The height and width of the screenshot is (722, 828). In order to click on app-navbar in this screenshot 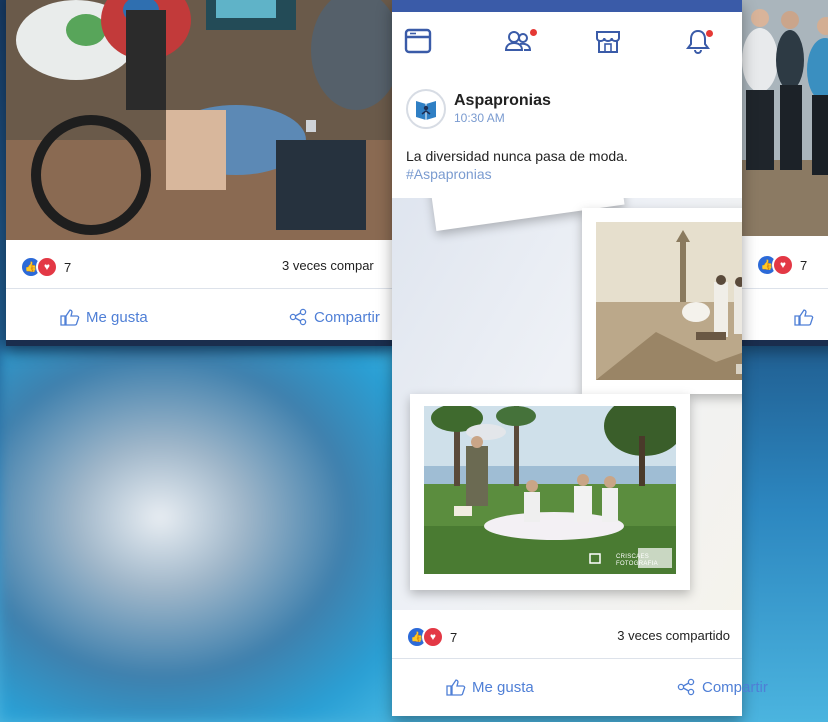, I will do `click(567, 40)`.